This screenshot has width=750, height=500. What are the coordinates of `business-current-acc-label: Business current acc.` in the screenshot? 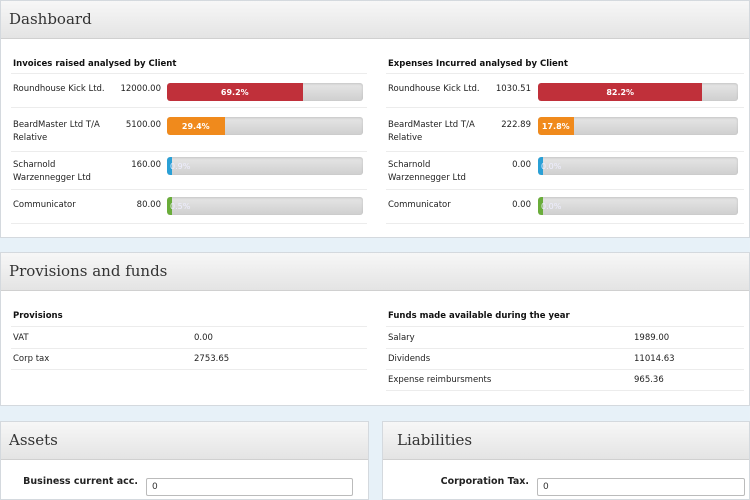 It's located at (80, 481).